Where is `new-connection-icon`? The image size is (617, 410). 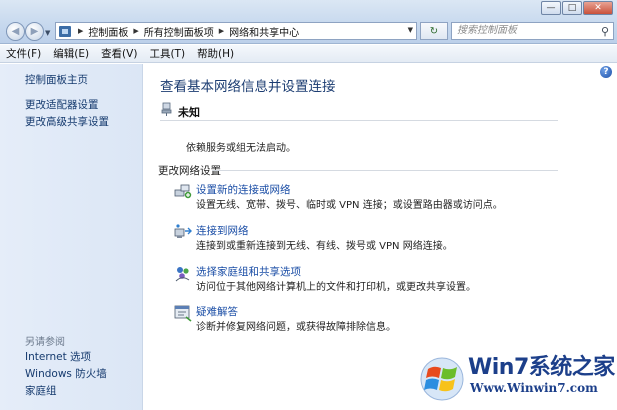 new-connection-icon is located at coordinates (183, 191).